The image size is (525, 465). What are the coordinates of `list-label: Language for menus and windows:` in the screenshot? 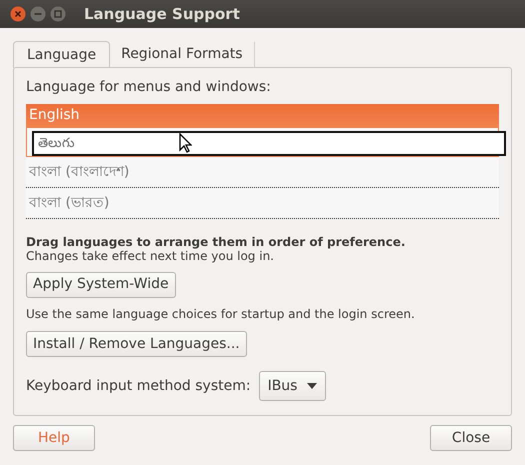 It's located at (149, 87).